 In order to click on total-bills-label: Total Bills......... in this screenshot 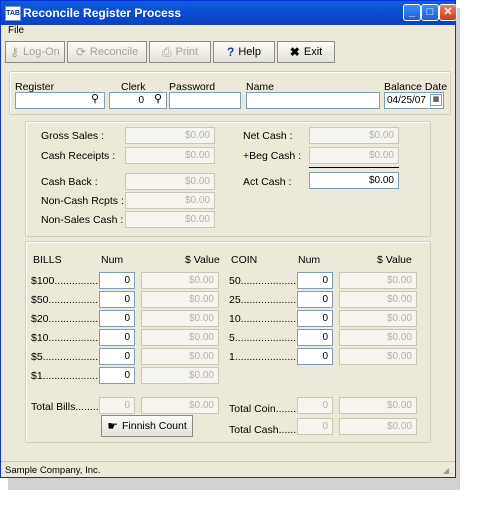, I will do `click(66, 407)`.